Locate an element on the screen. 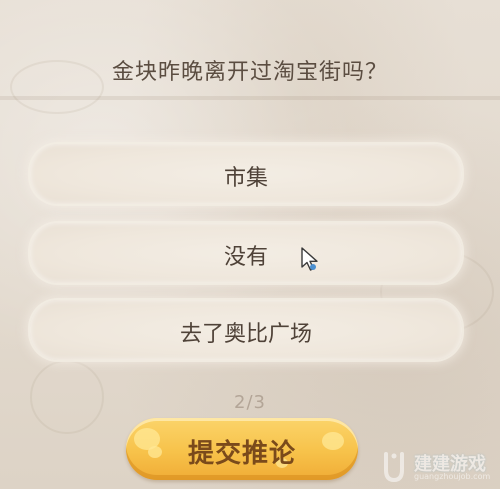 The width and height of the screenshot is (500, 489). divider is located at coordinates (250, 98).